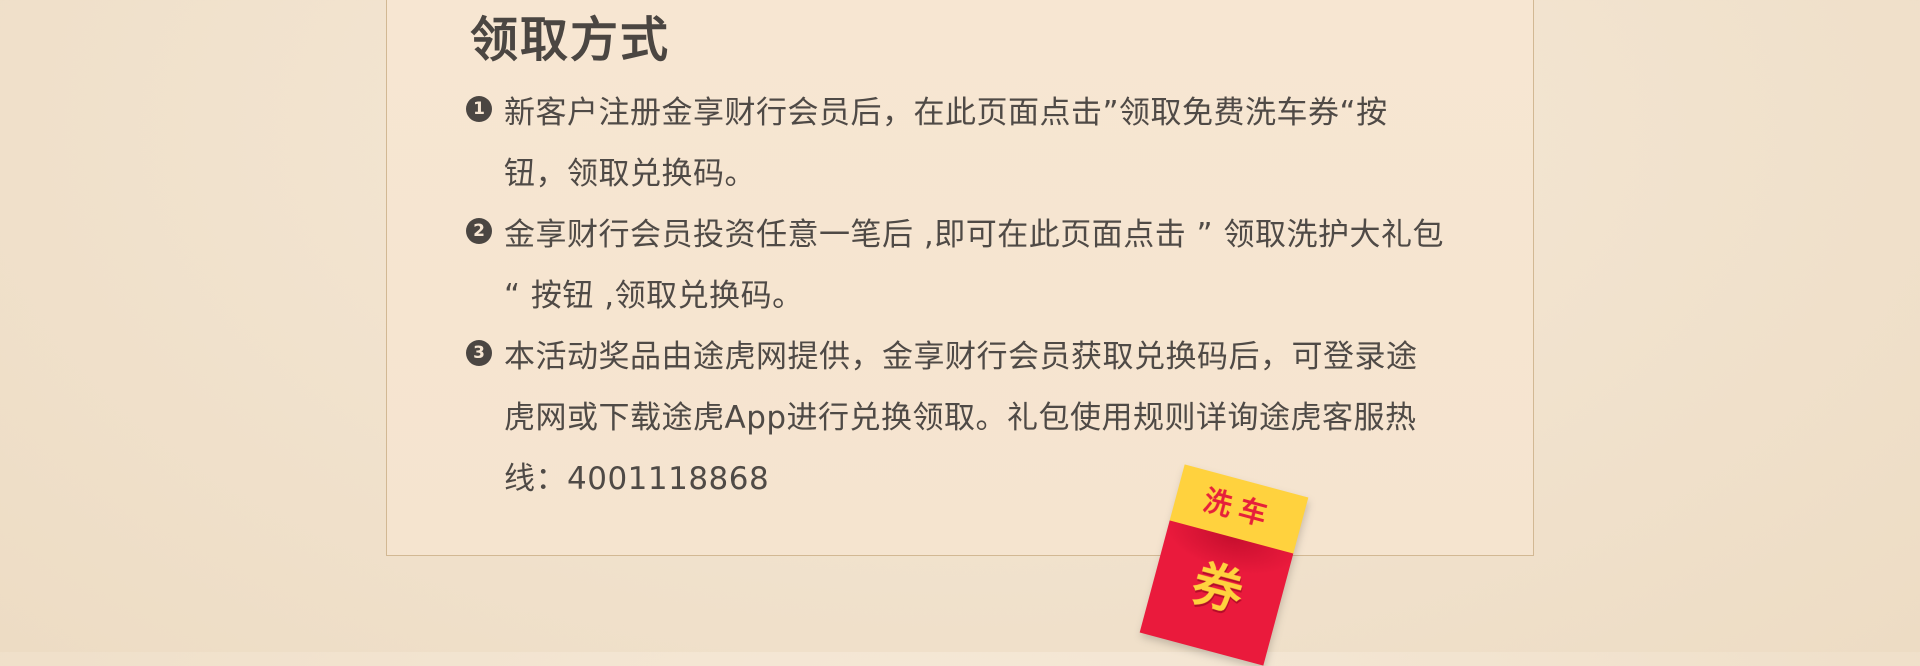 The height and width of the screenshot is (666, 1920). Describe the element at coordinates (570, 40) in the screenshot. I see `section-title: 领取方式` at that location.